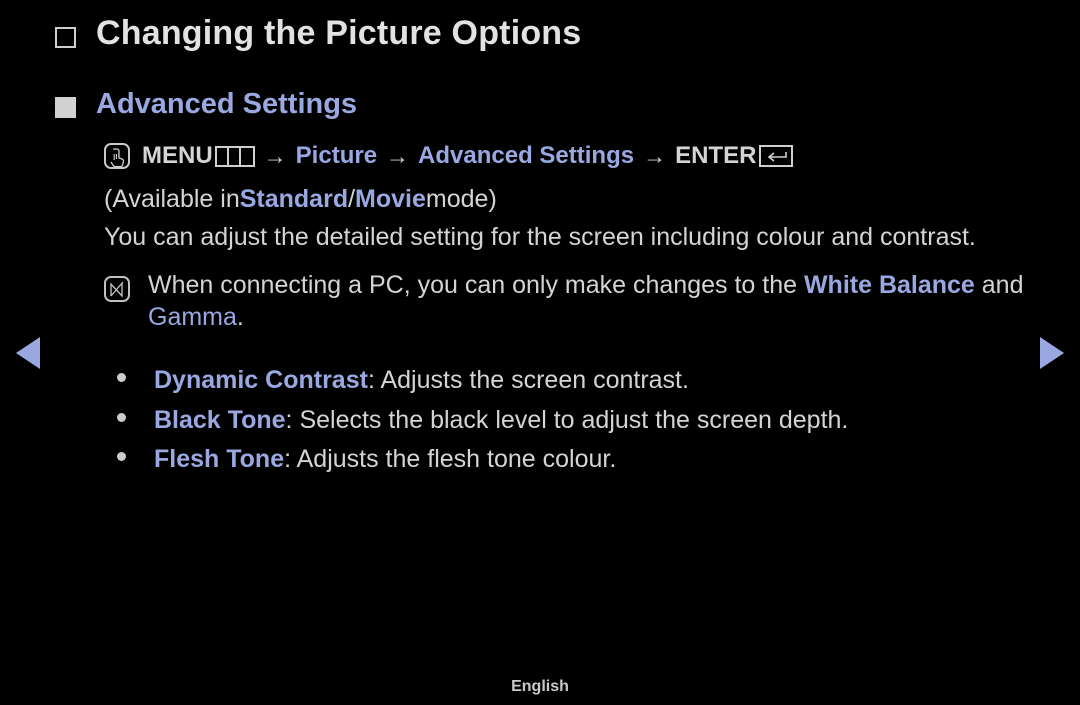 The image size is (1080, 705). What do you see at coordinates (1052, 353) in the screenshot?
I see `next-page-arrow-icon` at bounding box center [1052, 353].